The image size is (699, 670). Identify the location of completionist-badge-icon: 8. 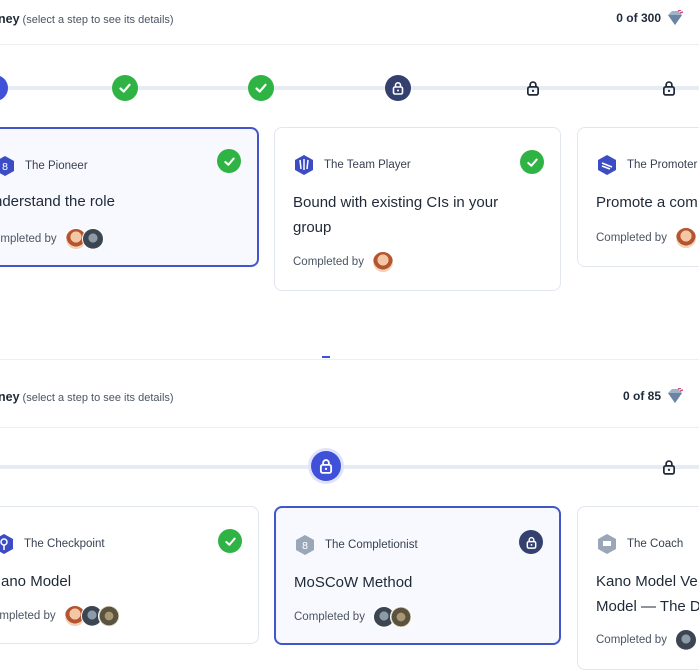
(305, 545).